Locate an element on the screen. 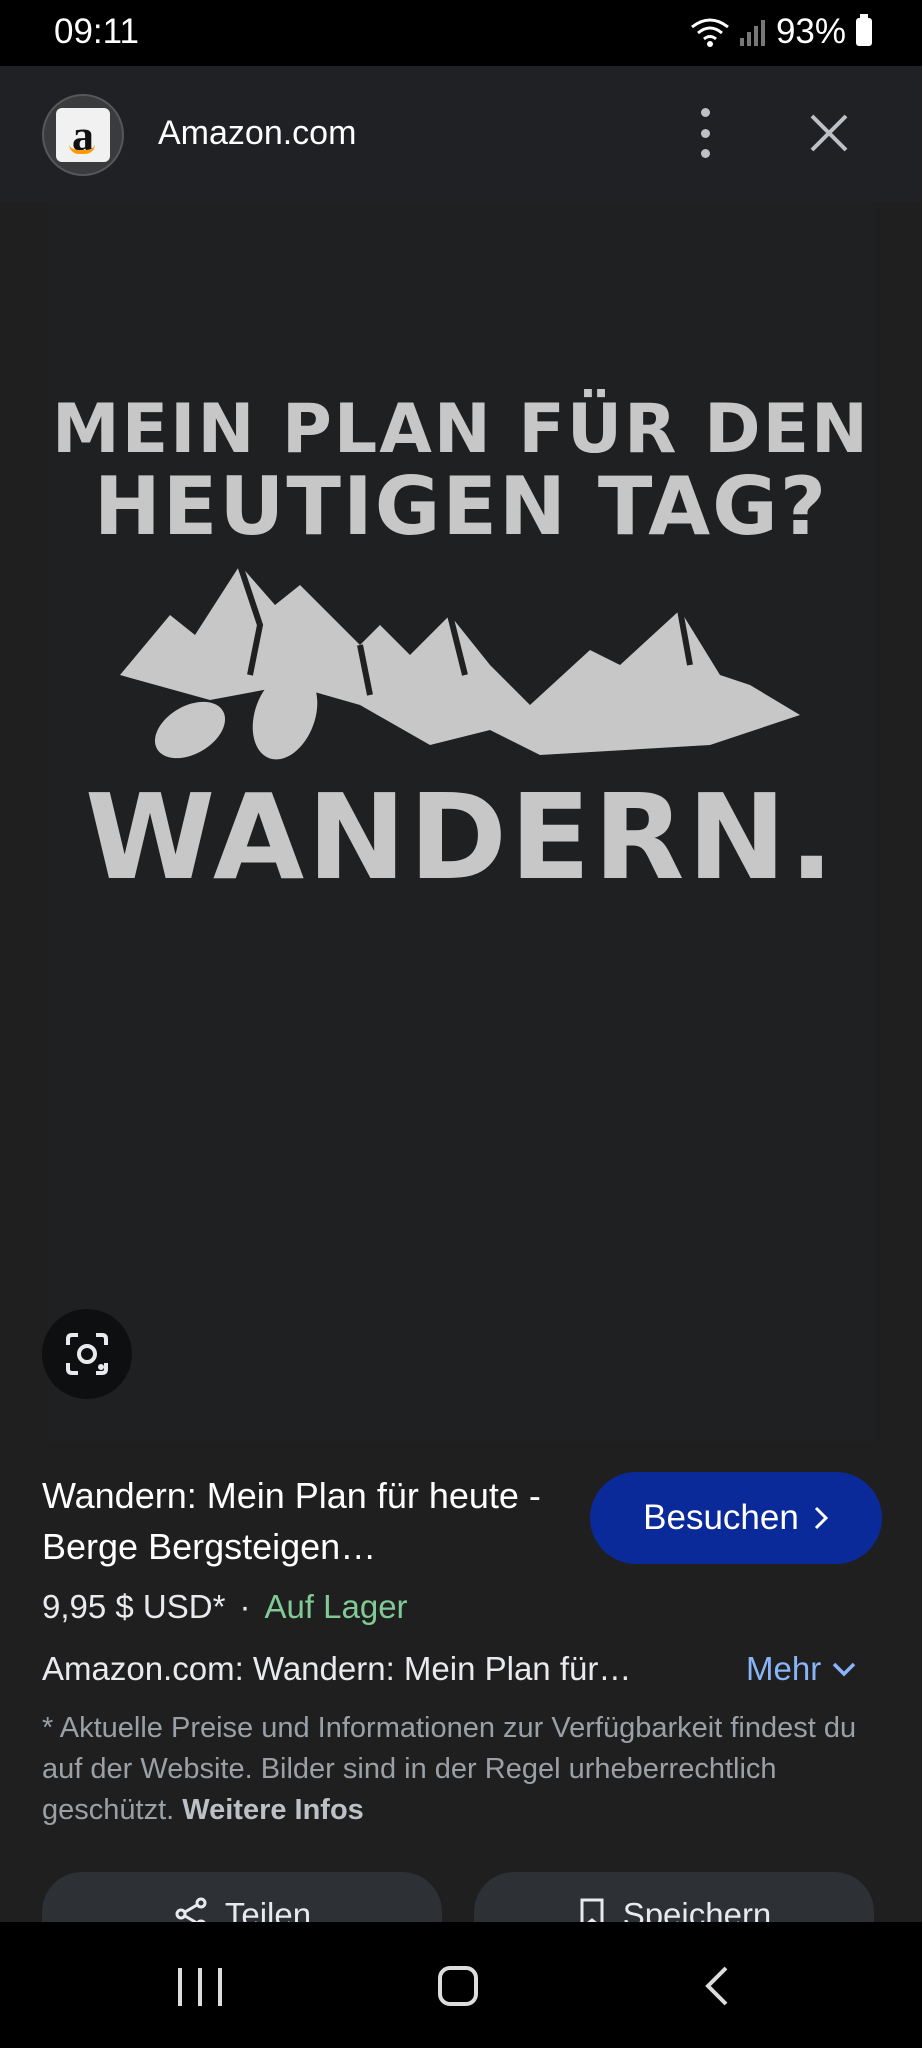 This screenshot has height=2048, width=922. mountains-illustration is located at coordinates (460, 662).